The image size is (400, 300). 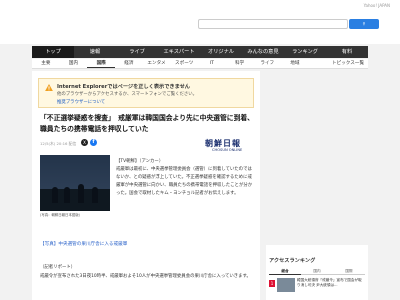 I want to click on search-input, so click(x=273, y=24).